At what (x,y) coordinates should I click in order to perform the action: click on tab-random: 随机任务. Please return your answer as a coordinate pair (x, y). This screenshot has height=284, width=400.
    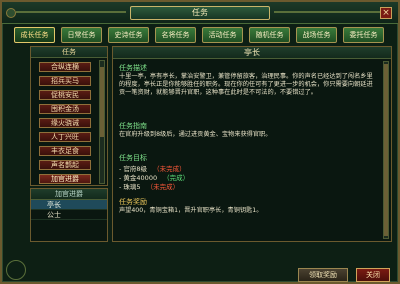
    Looking at the image, I should click on (269, 35).